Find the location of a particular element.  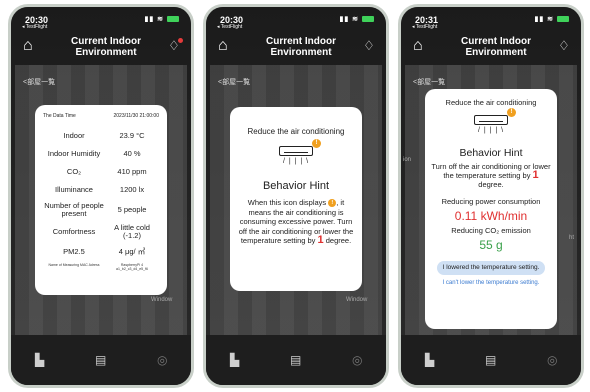

background-fragment: ion is located at coordinates (407, 160).